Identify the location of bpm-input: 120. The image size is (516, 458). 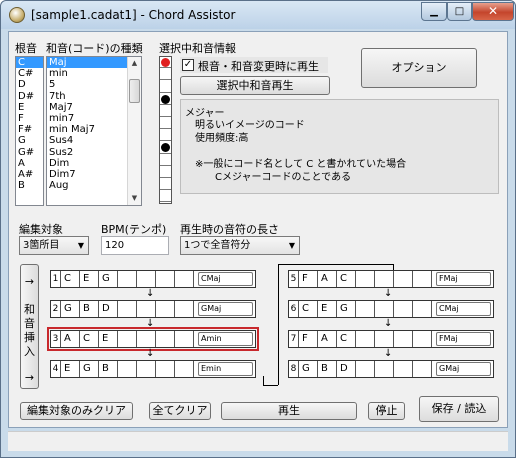
(135, 245).